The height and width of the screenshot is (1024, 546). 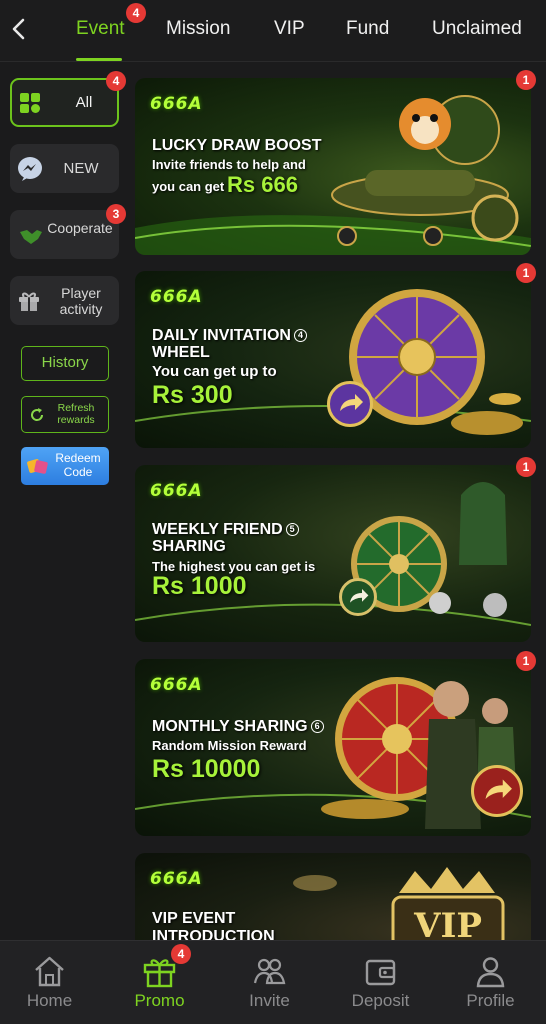 What do you see at coordinates (19, 29) in the screenshot?
I see `back-arrow-icon` at bounding box center [19, 29].